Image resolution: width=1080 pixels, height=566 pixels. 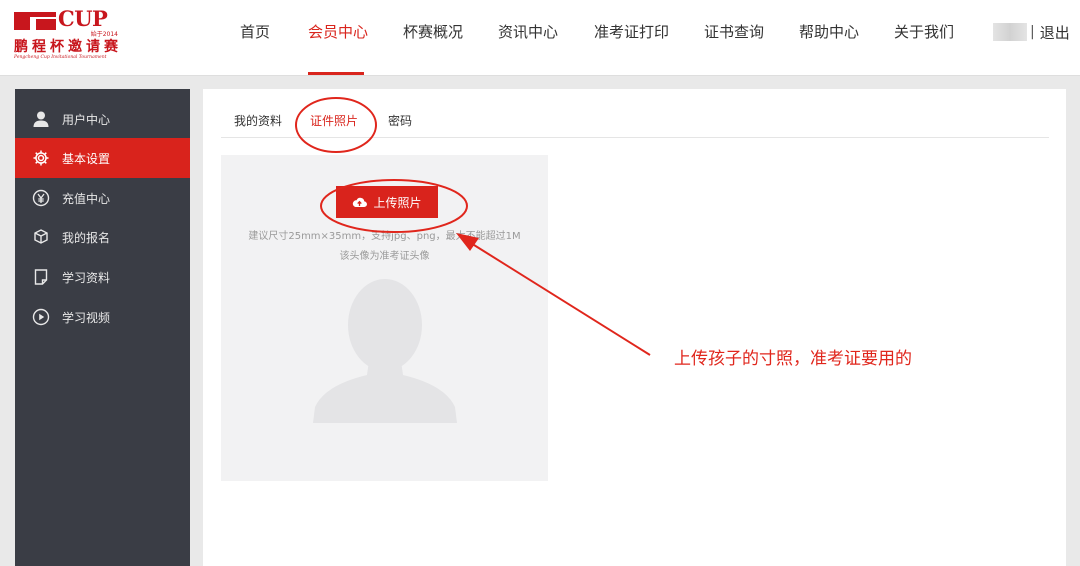 What do you see at coordinates (384, 236) in the screenshot?
I see `photo-size-hint: 建议尺寸25mm×35mm，支持jpg、png，最大不能超过1M` at bounding box center [384, 236].